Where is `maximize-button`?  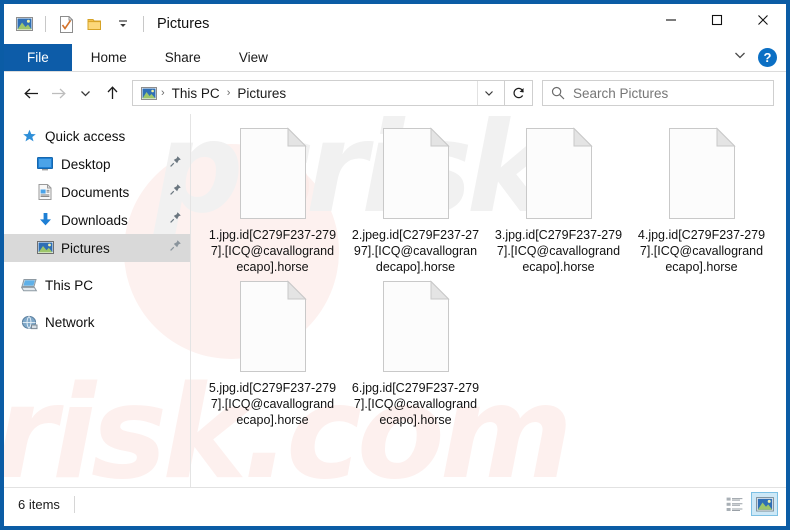 maximize-button is located at coordinates (717, 20).